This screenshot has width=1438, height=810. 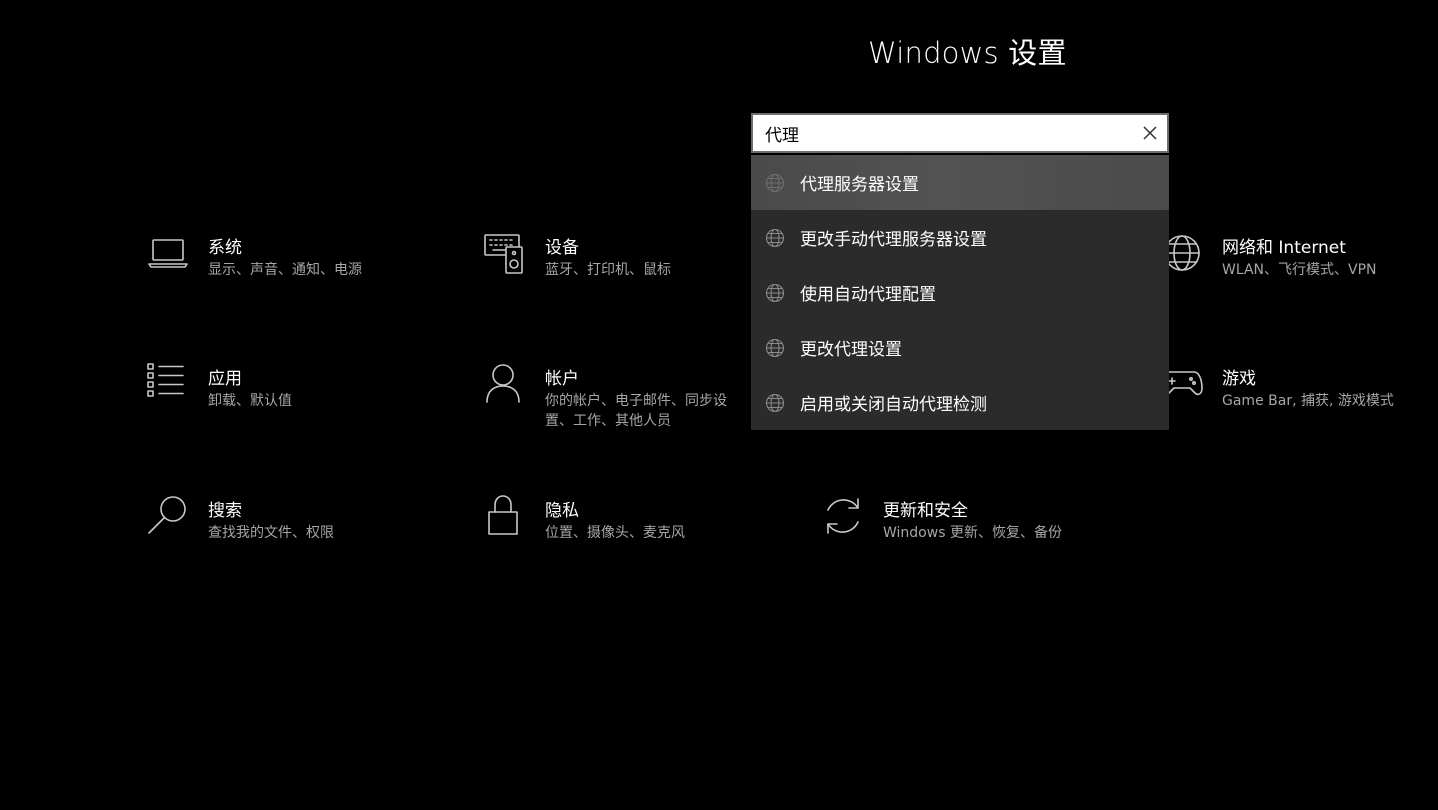 I want to click on suggestion-label: 更改代理设置, so click(x=851, y=350).